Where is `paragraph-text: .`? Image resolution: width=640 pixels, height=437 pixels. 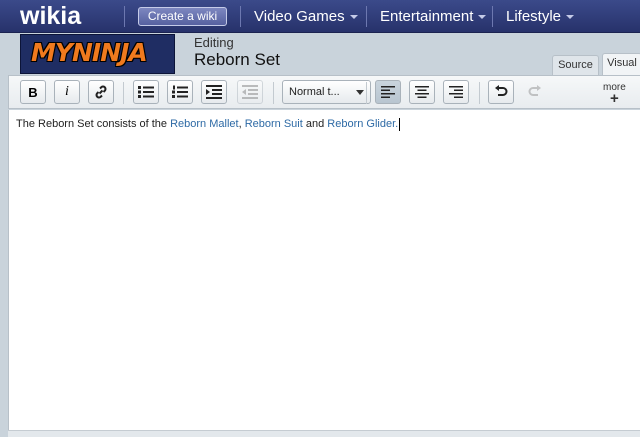
paragraph-text: . is located at coordinates (397, 124).